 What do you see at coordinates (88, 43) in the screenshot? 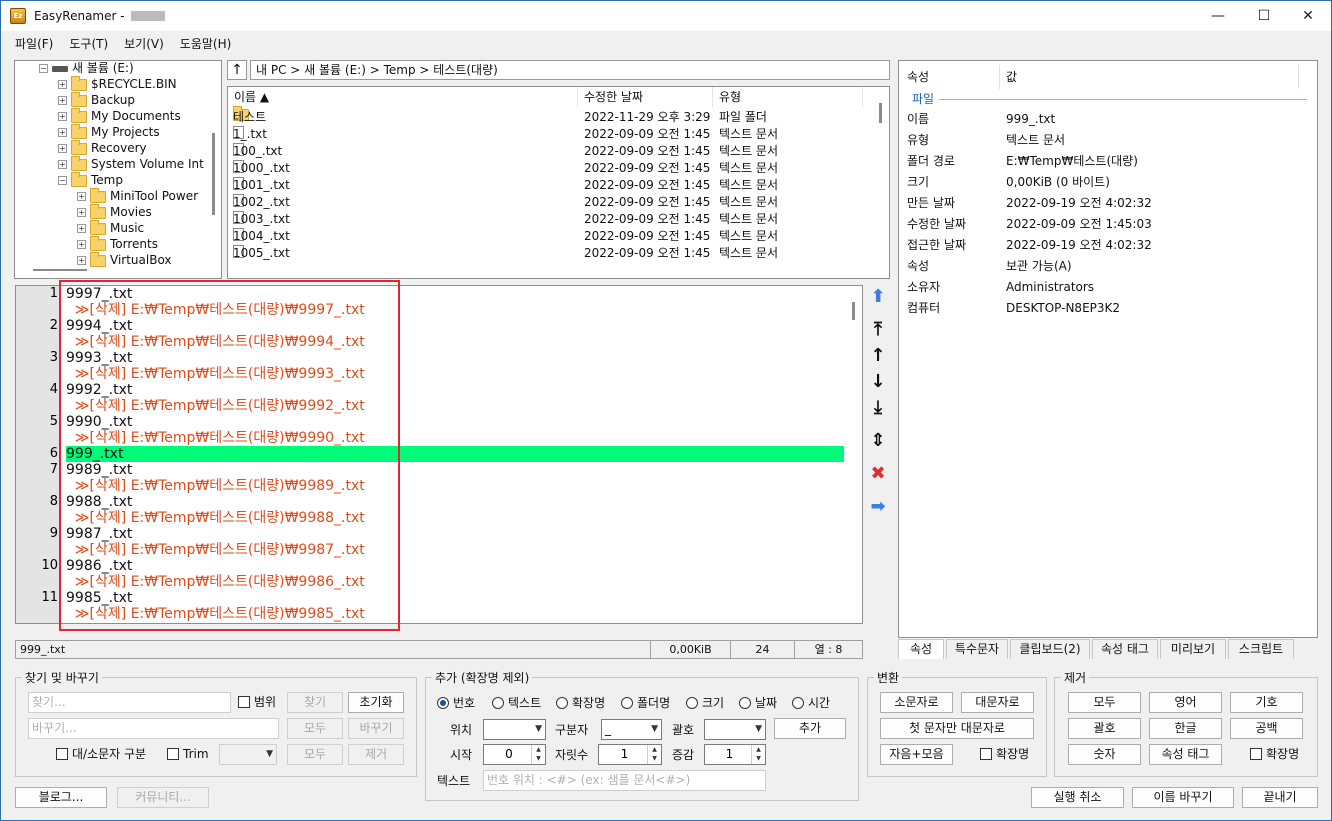
I see `menu-tools: 도구(T)` at bounding box center [88, 43].